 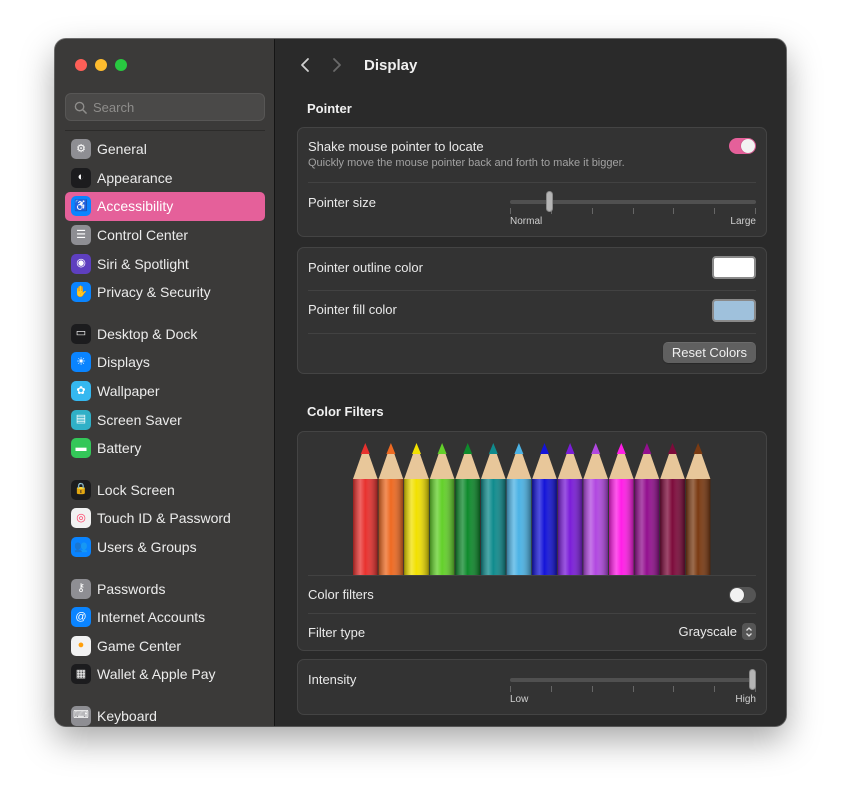 I want to click on color-filter-preview, so click(x=532, y=503).